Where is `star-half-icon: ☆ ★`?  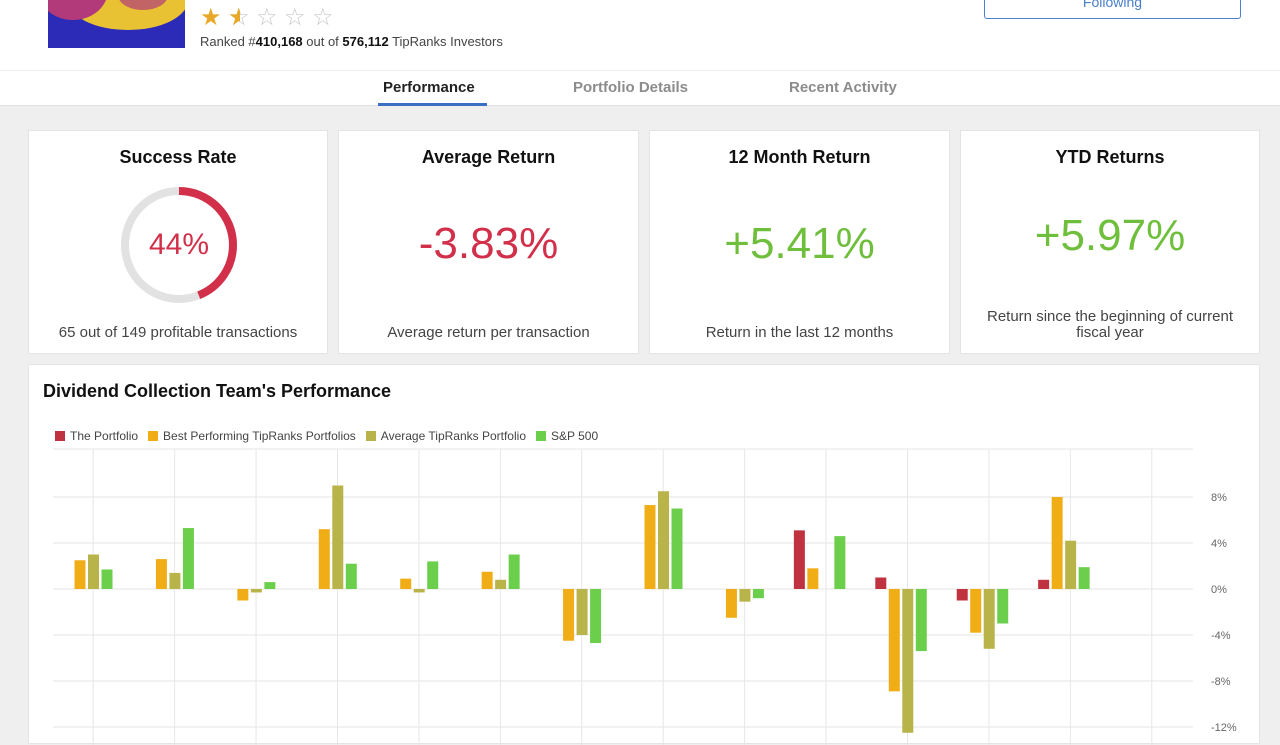
star-half-icon: ☆ ★ is located at coordinates (239, 17).